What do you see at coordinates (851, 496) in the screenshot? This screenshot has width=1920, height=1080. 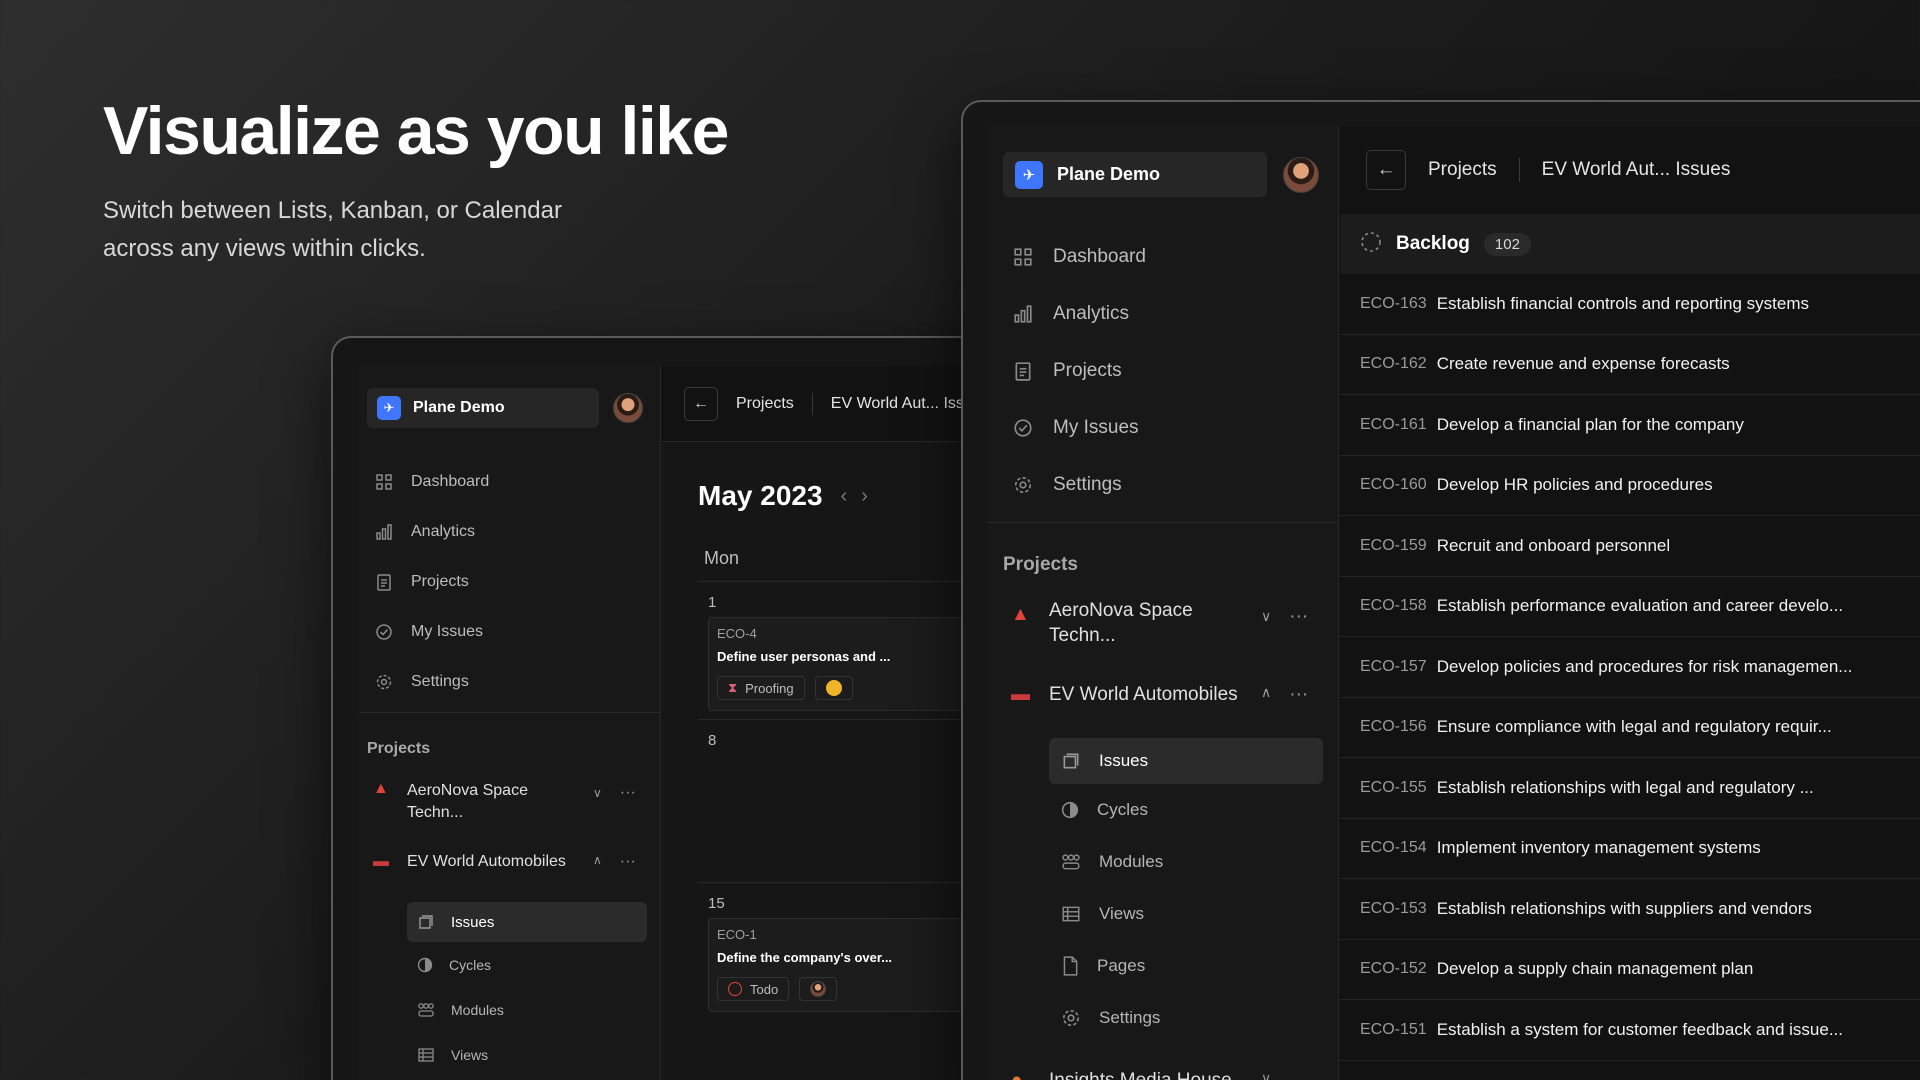 I see `chevron-left-icon: ‹` at bounding box center [851, 496].